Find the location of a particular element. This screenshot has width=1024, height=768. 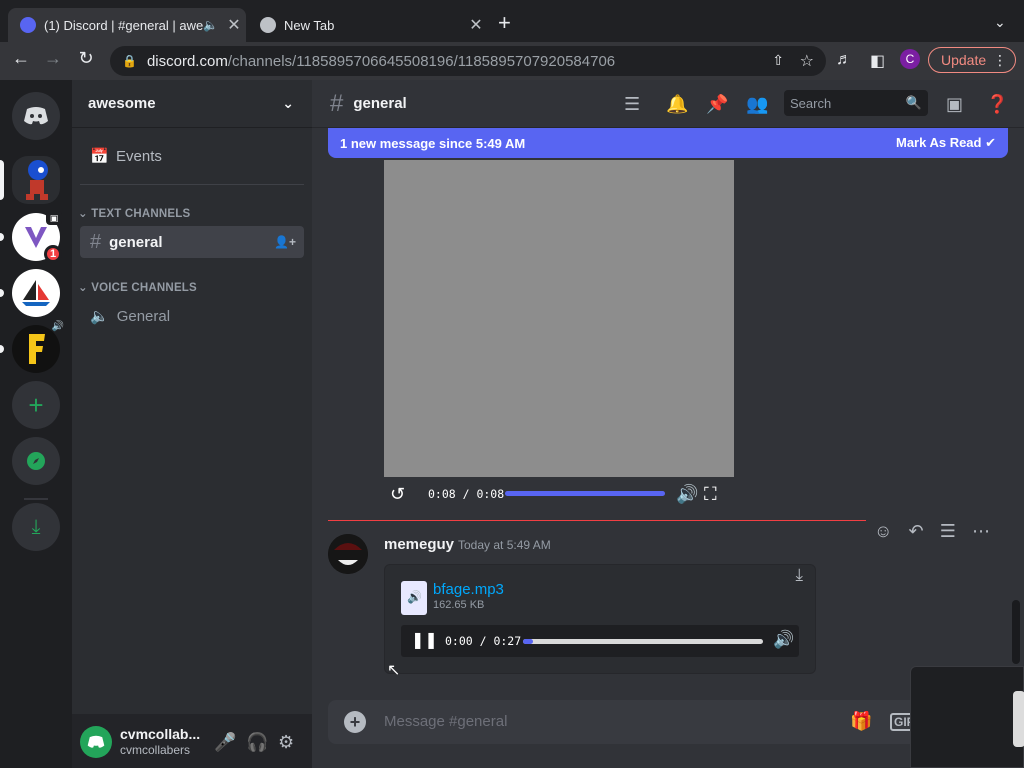

threads-icon: ☰ is located at coordinates (632, 104).